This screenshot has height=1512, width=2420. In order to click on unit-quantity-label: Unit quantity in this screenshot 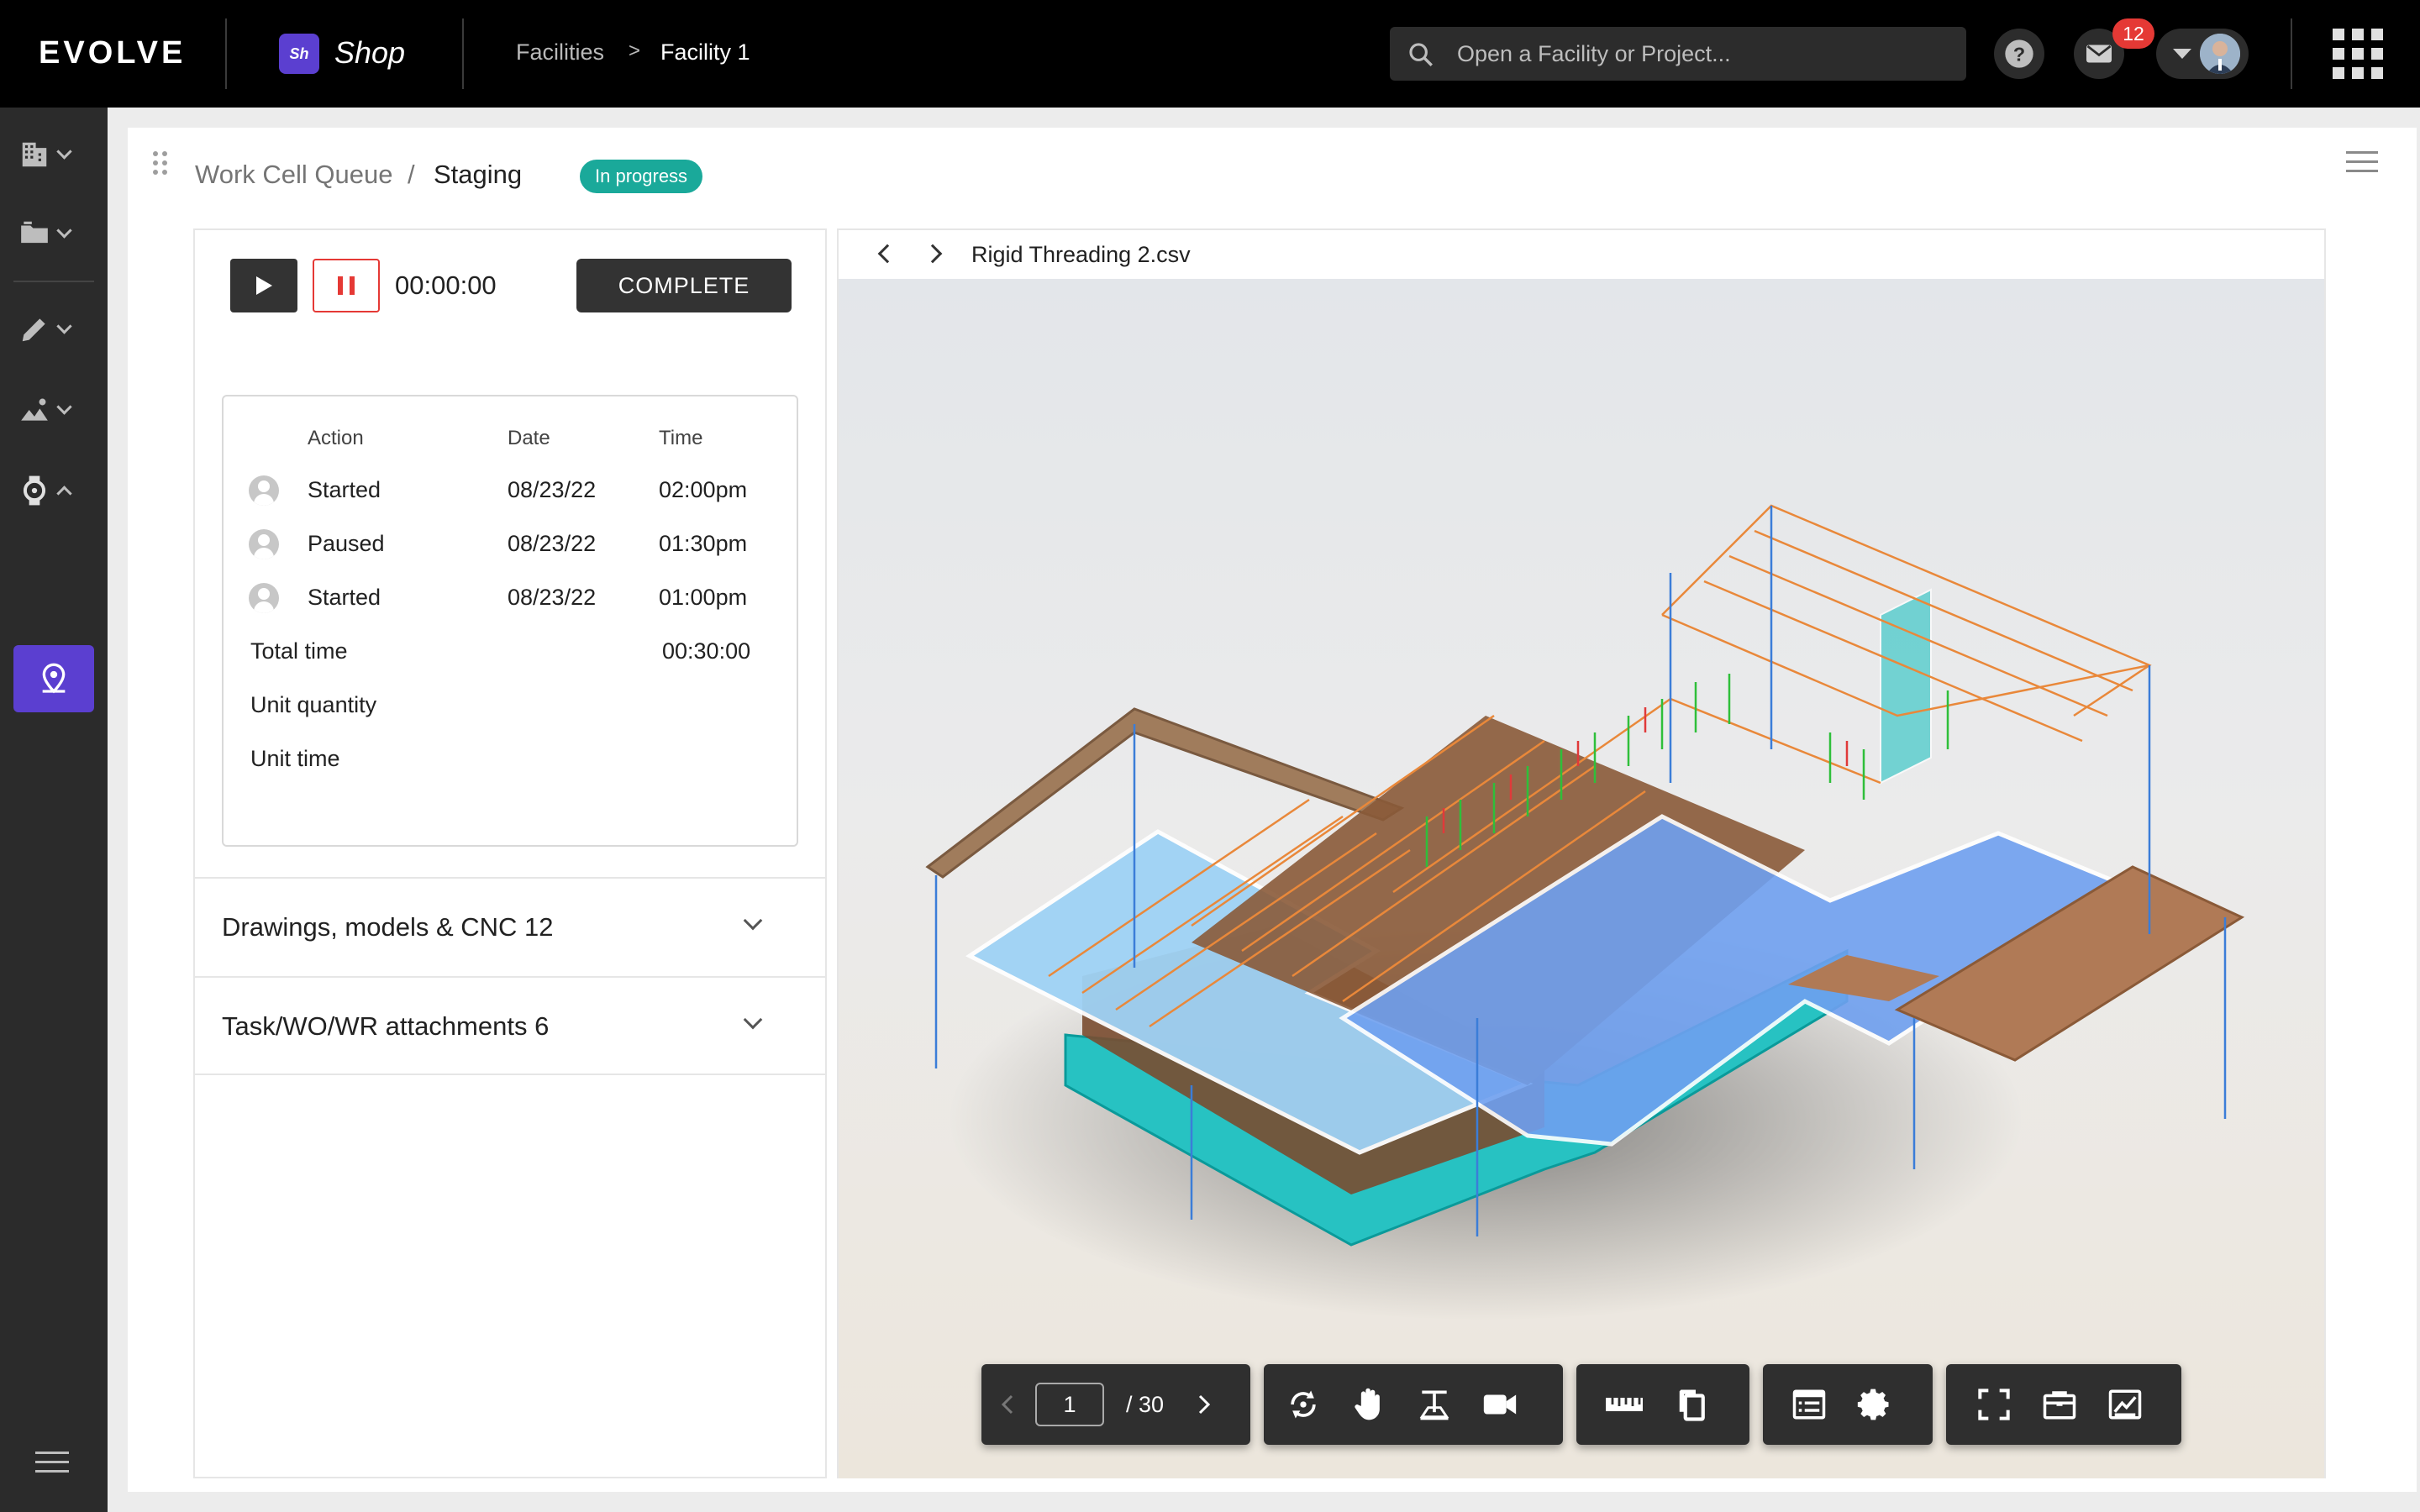, I will do `click(314, 704)`.